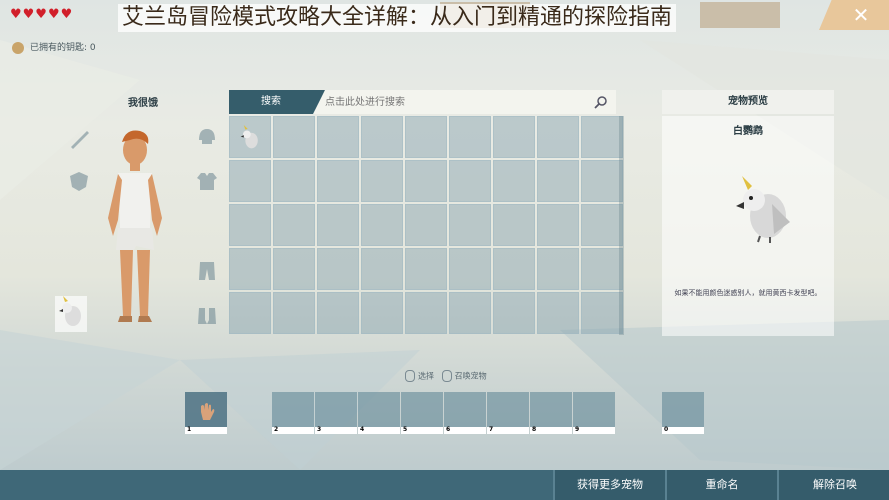 Image resolution: width=889 pixels, height=500 pixels. What do you see at coordinates (276, 429) in the screenshot?
I see `slot-number: 2` at bounding box center [276, 429].